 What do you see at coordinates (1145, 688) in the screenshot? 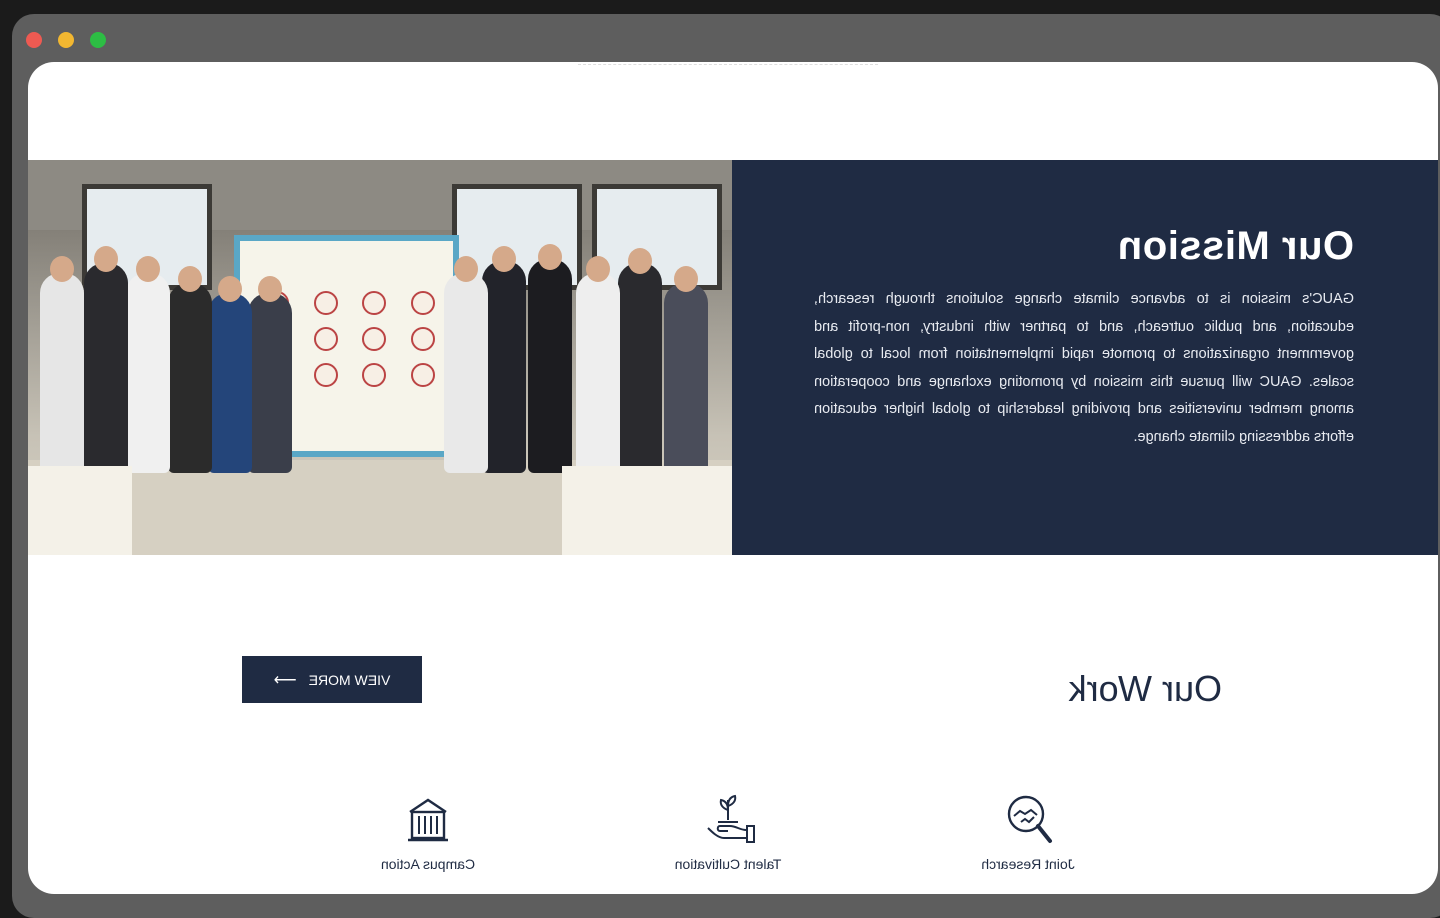
I see `our-work-title: Our Work` at bounding box center [1145, 688].